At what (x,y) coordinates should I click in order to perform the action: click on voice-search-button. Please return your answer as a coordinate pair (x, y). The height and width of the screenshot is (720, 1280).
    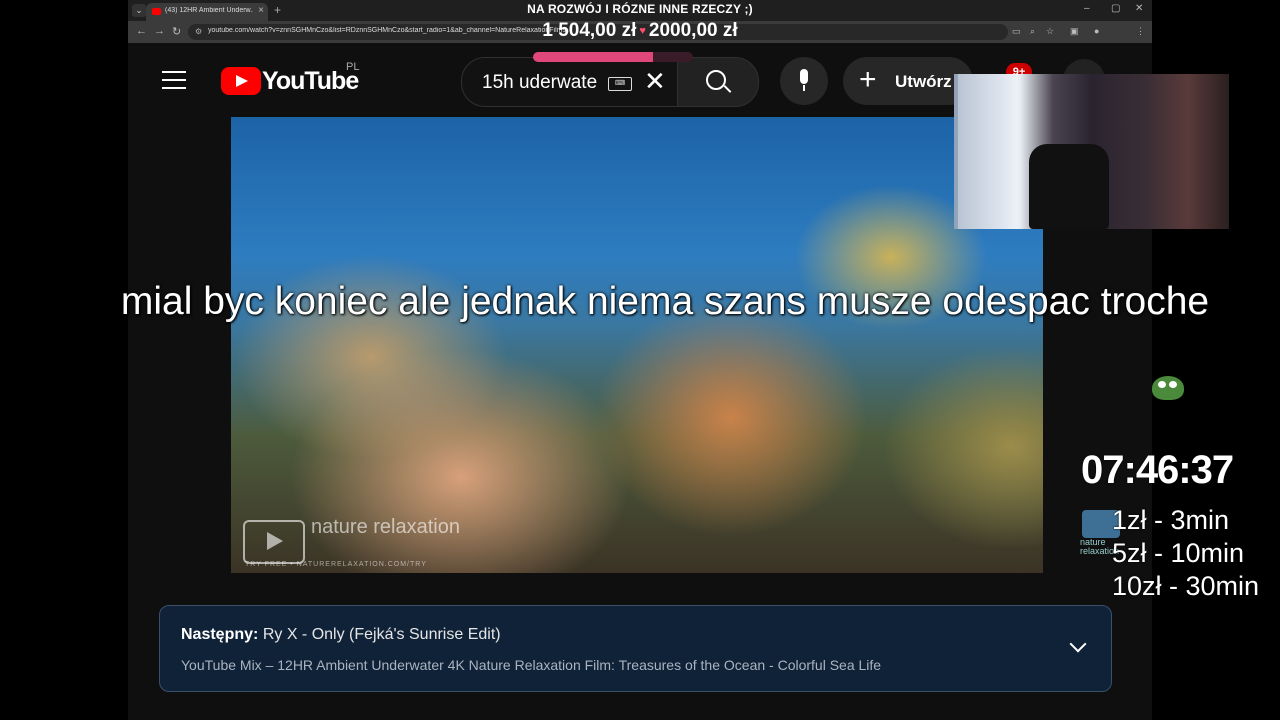
    Looking at the image, I should click on (804, 81).